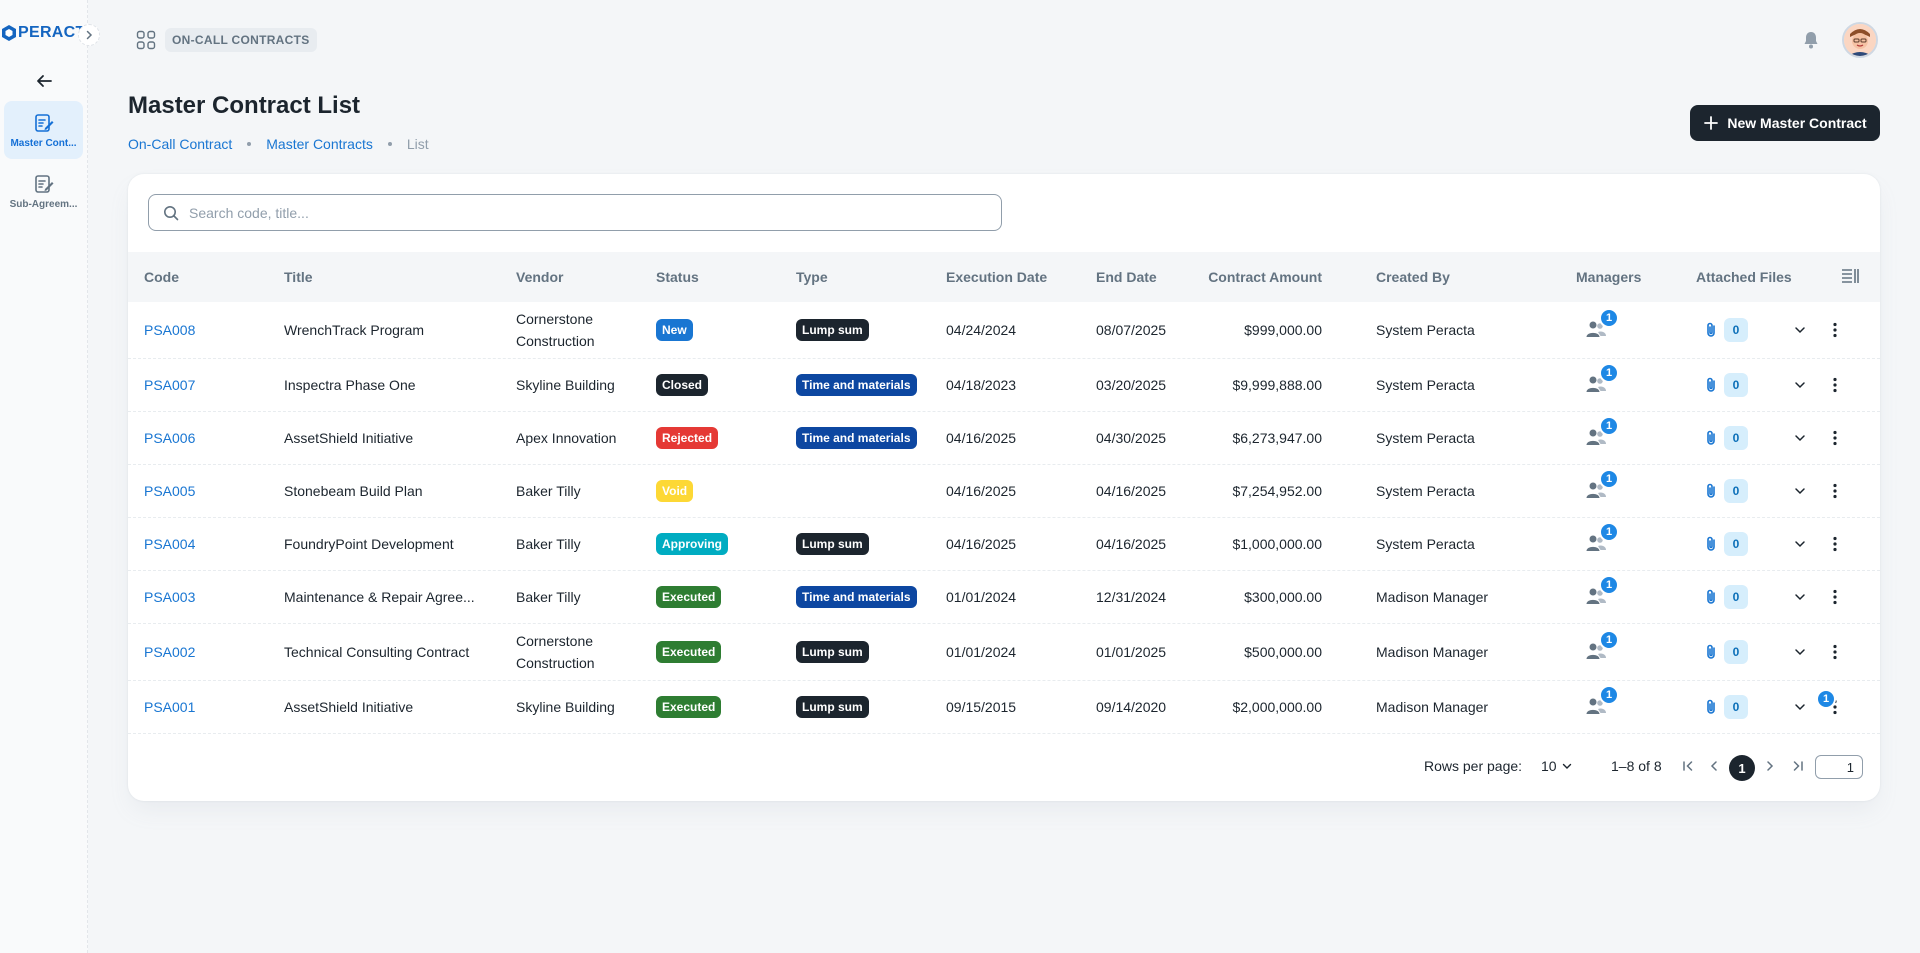 The height and width of the screenshot is (953, 1920). What do you see at coordinates (996, 277) in the screenshot?
I see `column-header-execution-date: Execution Date` at bounding box center [996, 277].